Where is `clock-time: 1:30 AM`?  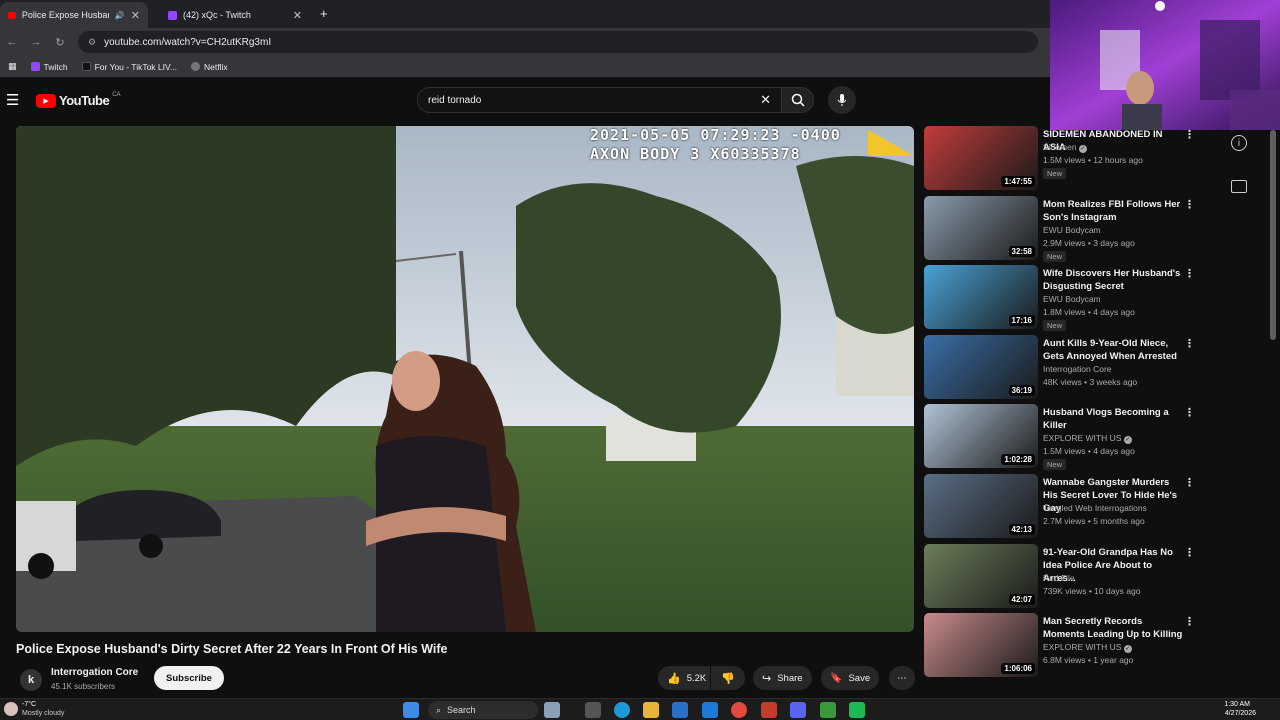
clock-time: 1:30 AM is located at coordinates (1237, 704).